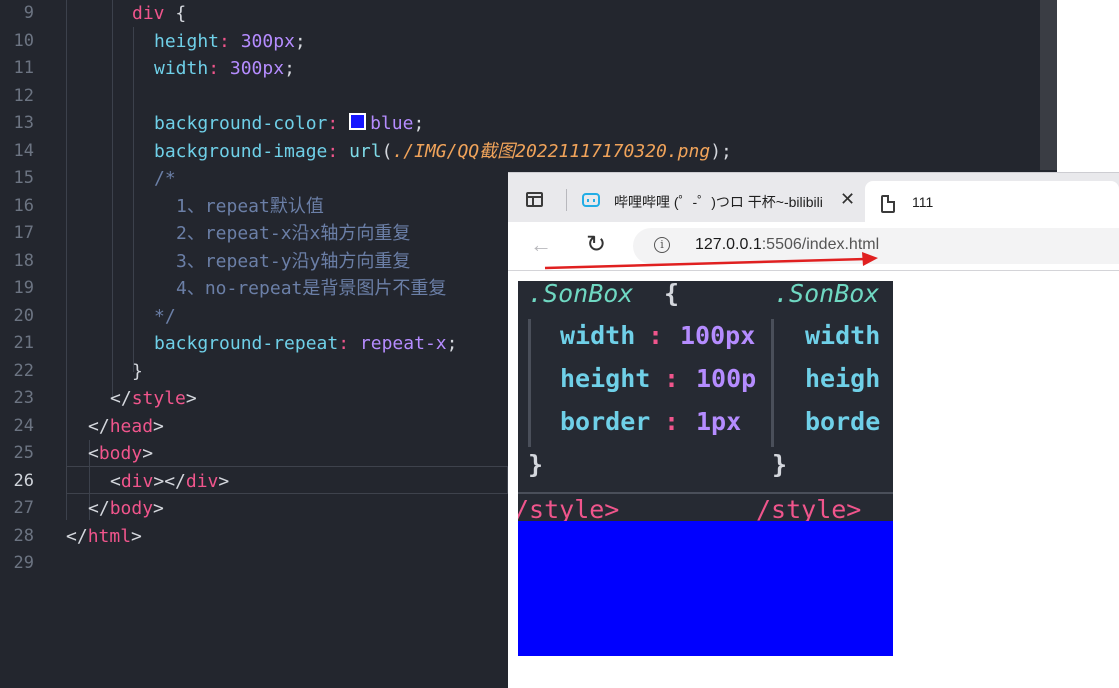  I want to click on code-line-24: </head>, so click(126, 426).